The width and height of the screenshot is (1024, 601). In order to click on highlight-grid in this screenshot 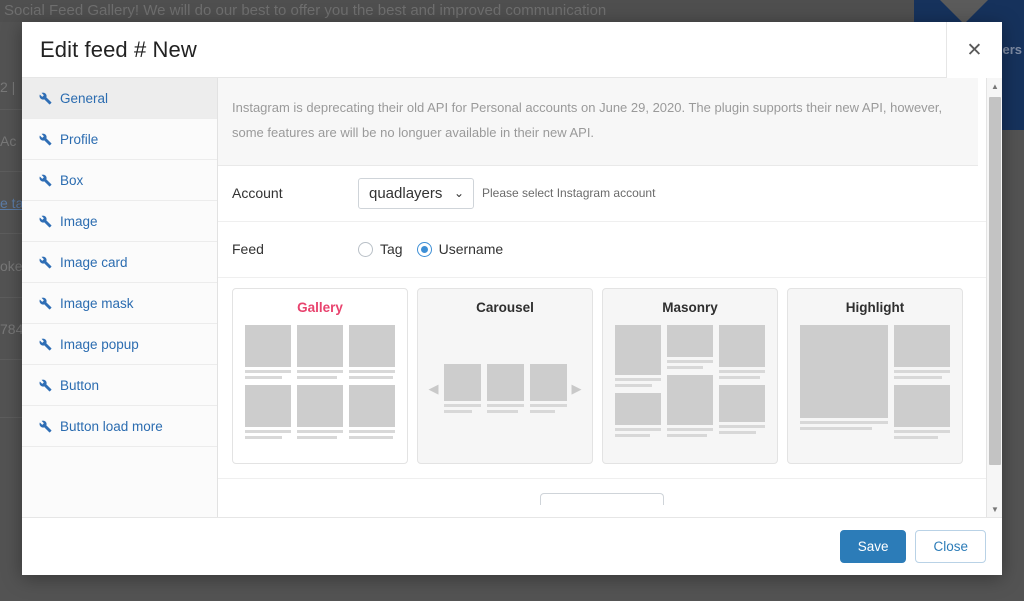, I will do `click(875, 381)`.